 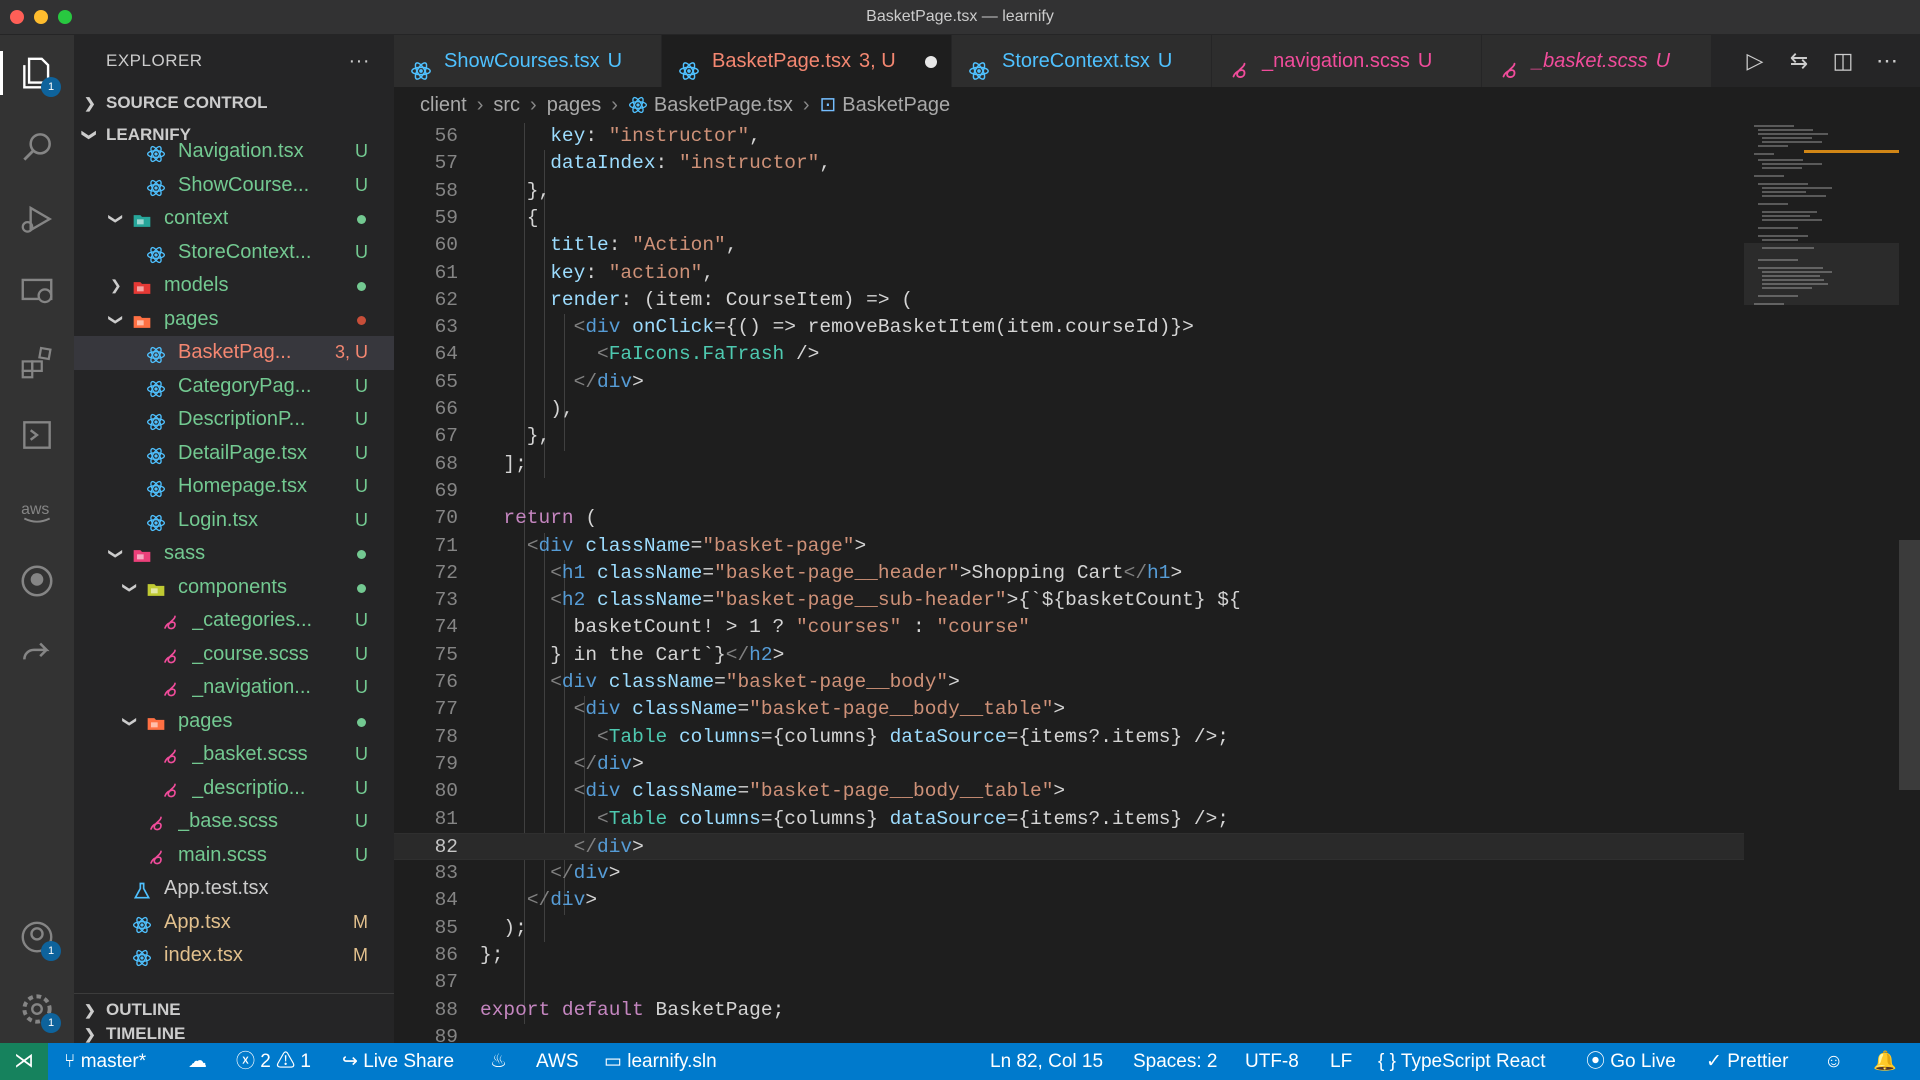 What do you see at coordinates (234, 152) in the screenshot?
I see `tree-file: Navigation.tsx U` at bounding box center [234, 152].